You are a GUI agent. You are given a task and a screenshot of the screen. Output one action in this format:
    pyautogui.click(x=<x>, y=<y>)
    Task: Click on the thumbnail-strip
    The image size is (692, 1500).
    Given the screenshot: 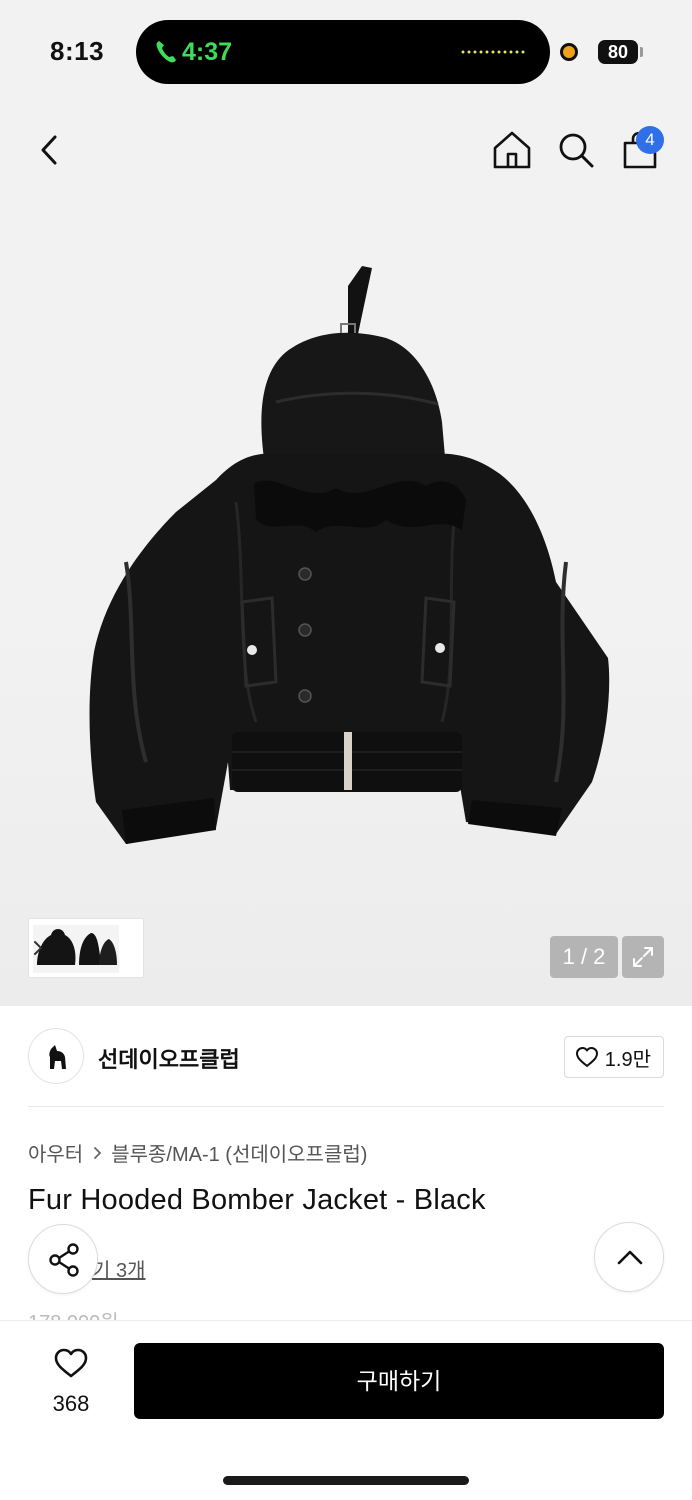 What is the action you would take?
    pyautogui.click(x=86, y=948)
    